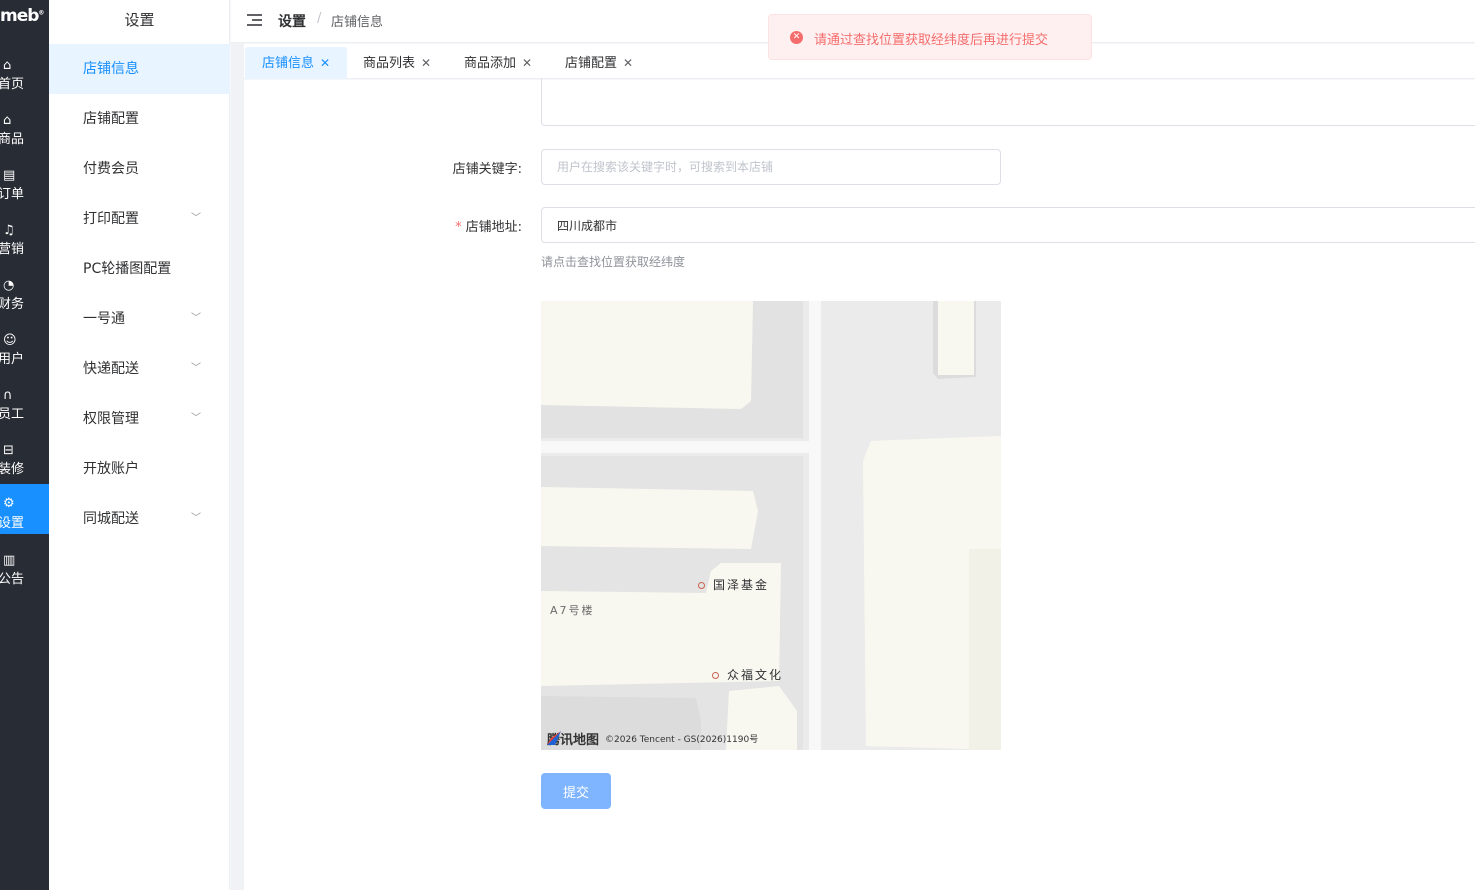  I want to click on address-hint: 请点击查找位置获取经纬度, so click(613, 262).